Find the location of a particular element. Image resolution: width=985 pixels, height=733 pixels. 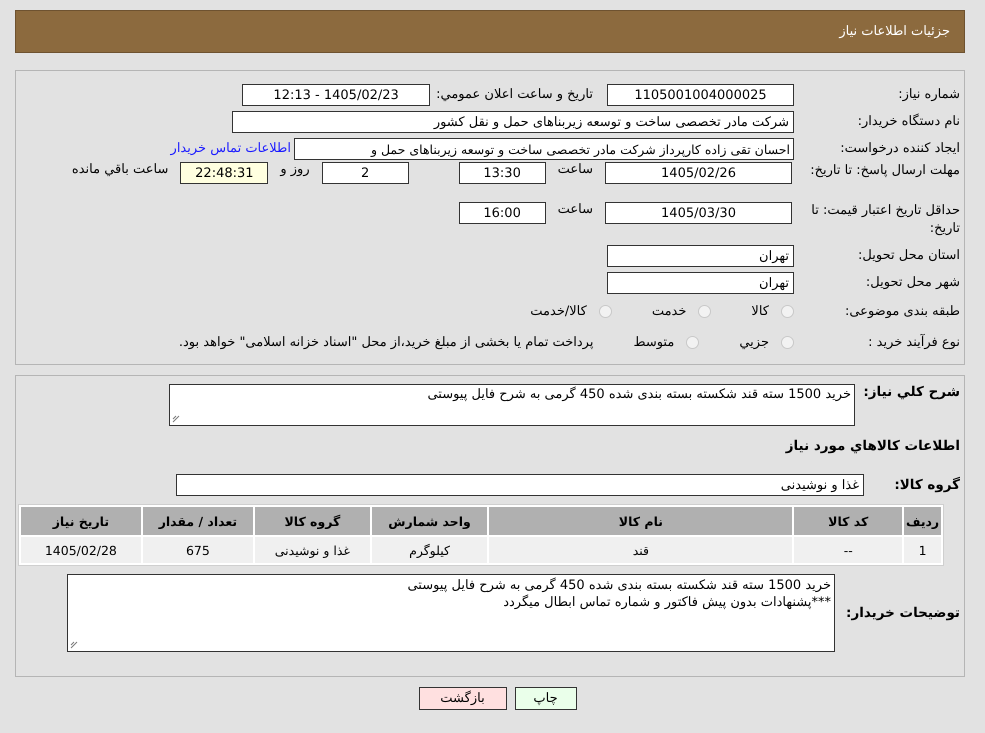

date-field: 1405/03/30 is located at coordinates (698, 213).